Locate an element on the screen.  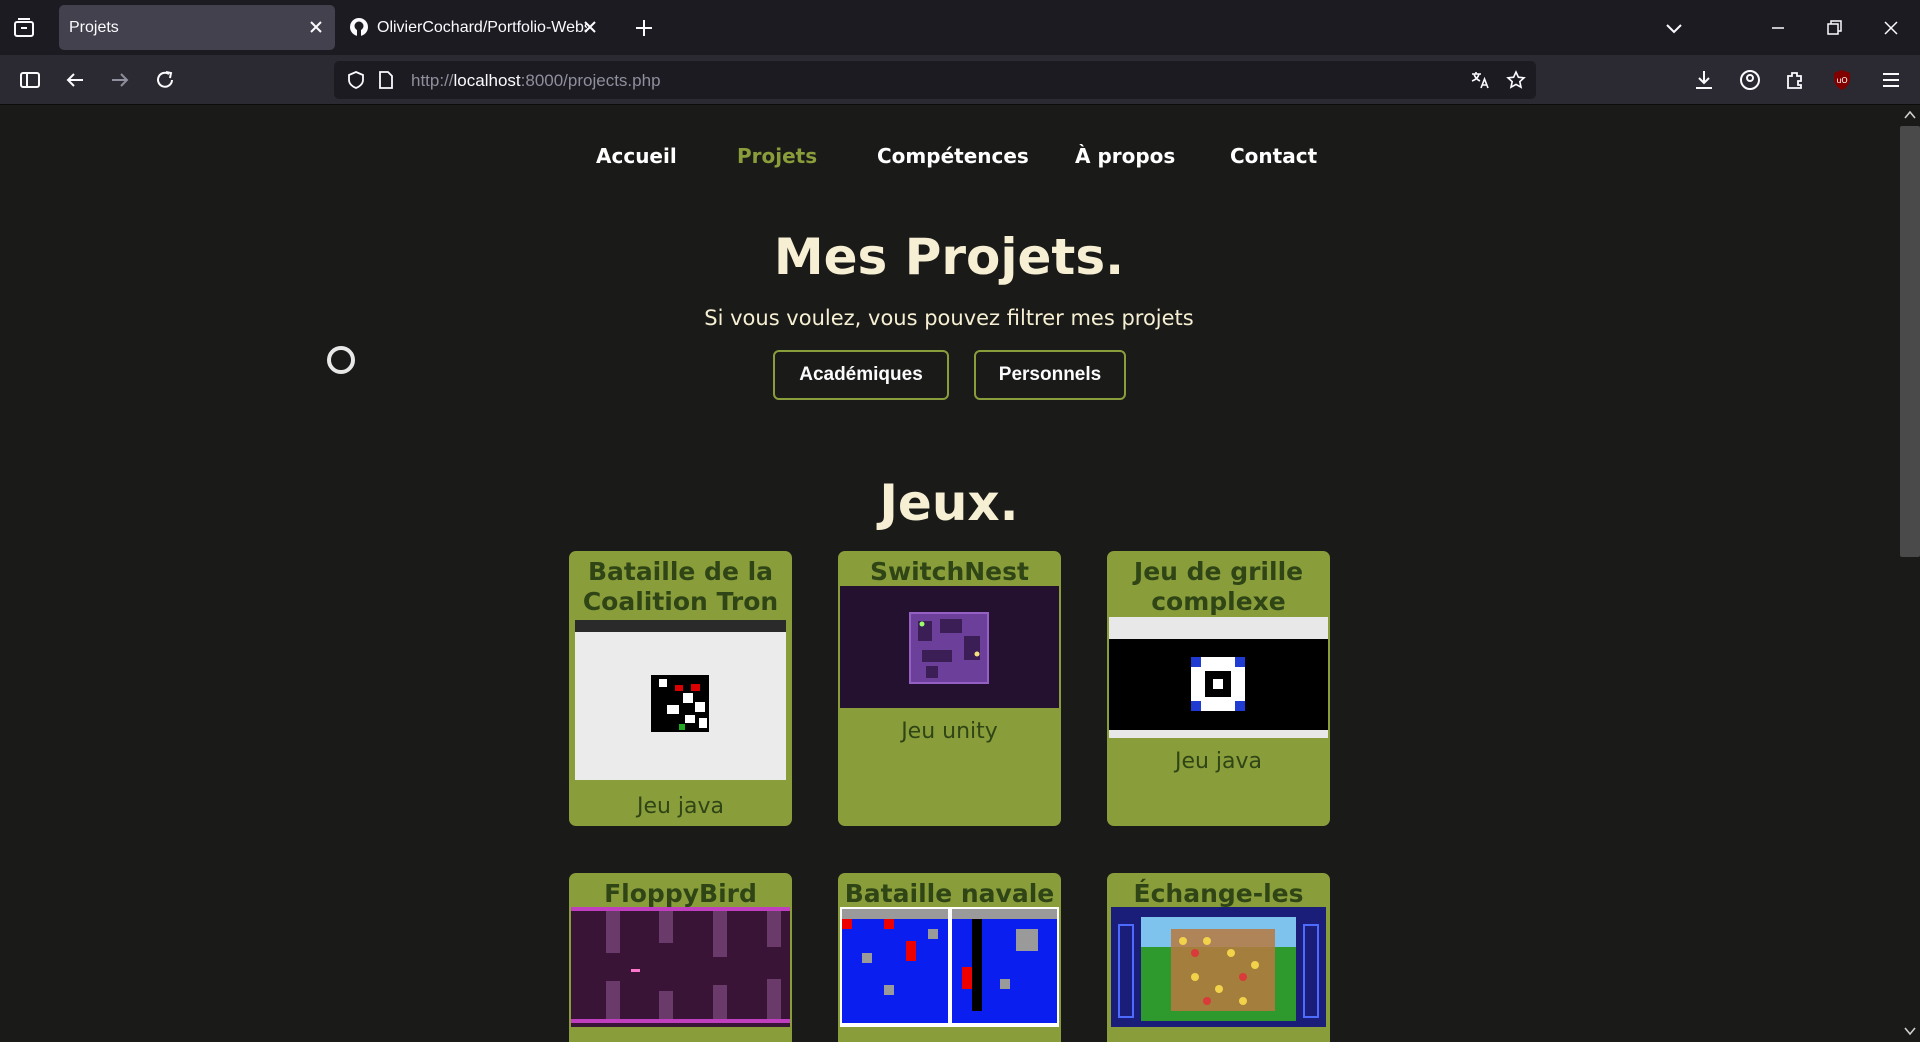
tab-projets: Projets is located at coordinates (197, 27).